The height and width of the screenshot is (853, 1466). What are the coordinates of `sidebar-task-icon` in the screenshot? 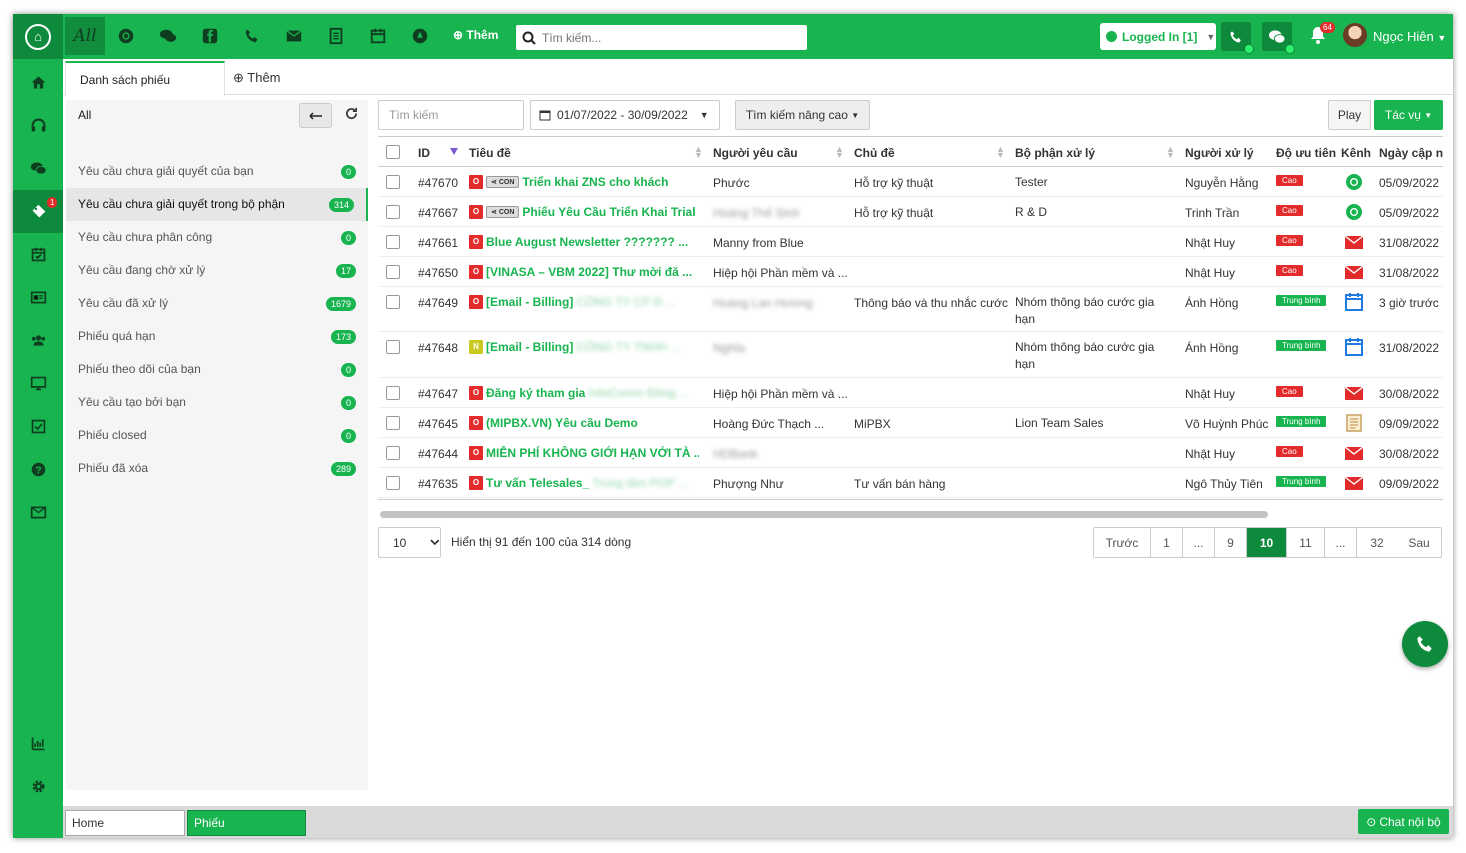 It's located at (38, 426).